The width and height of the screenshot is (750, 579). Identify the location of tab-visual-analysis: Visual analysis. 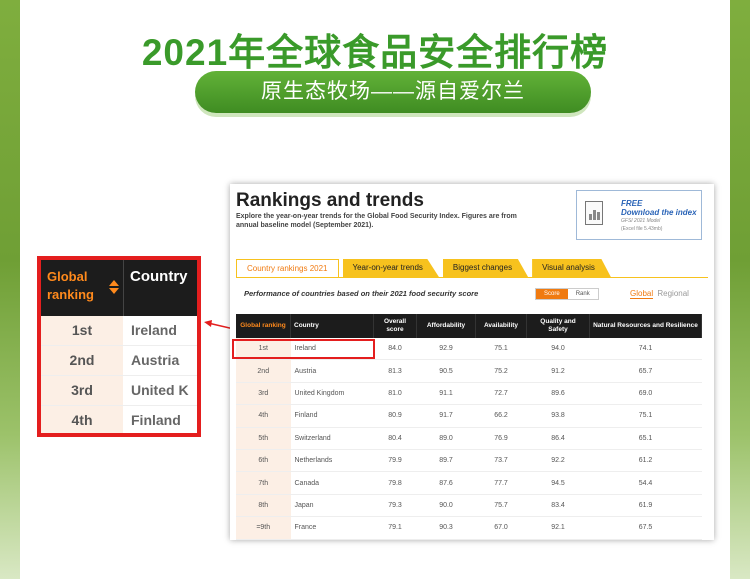
(571, 268).